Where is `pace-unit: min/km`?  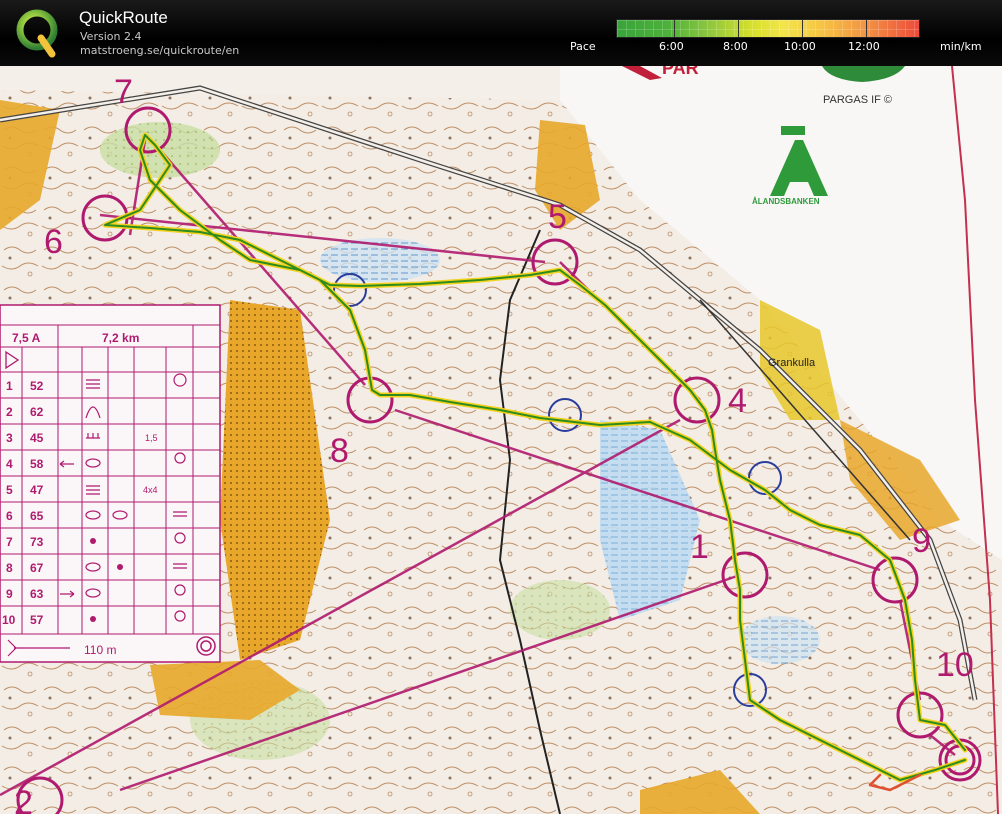
pace-unit: min/km is located at coordinates (961, 46).